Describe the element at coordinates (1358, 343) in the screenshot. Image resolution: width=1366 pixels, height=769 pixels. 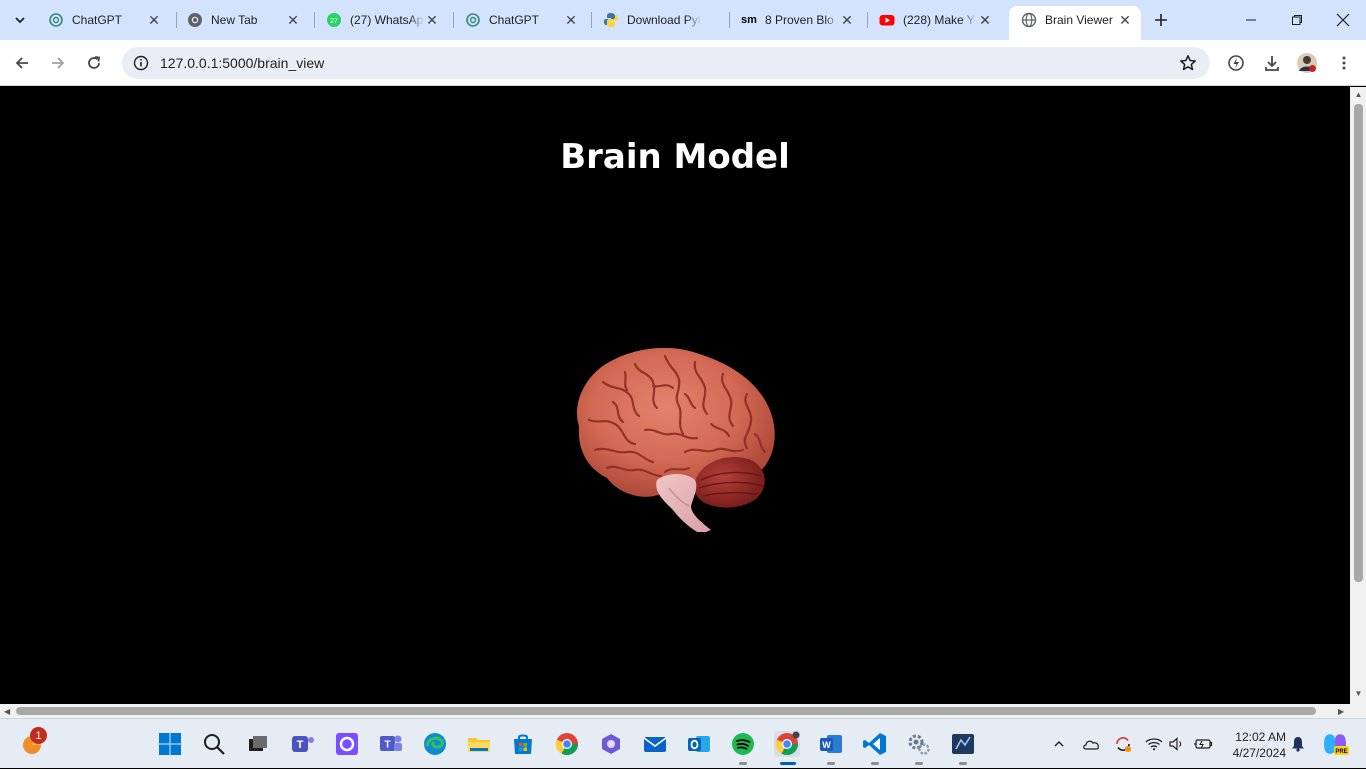
I see `vertical-scroll-thumb` at that location.